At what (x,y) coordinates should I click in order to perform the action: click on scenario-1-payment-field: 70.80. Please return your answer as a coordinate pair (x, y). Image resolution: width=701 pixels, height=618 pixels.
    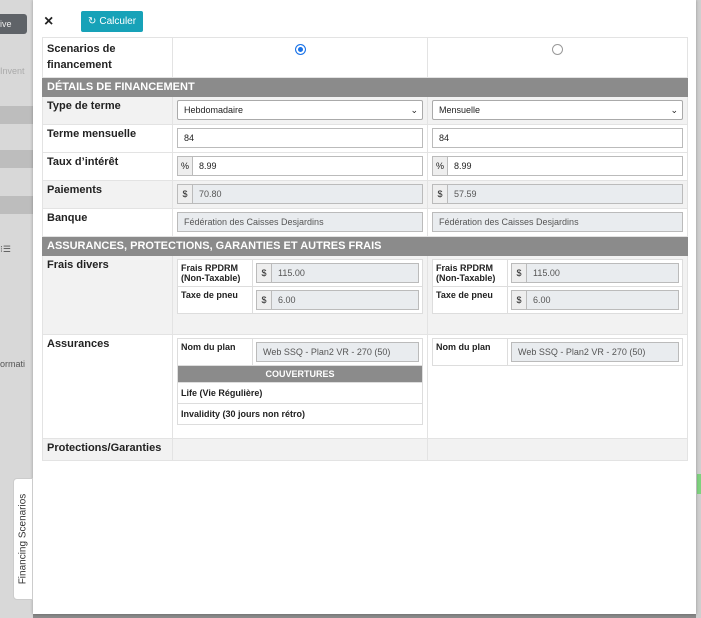
    Looking at the image, I should click on (307, 194).